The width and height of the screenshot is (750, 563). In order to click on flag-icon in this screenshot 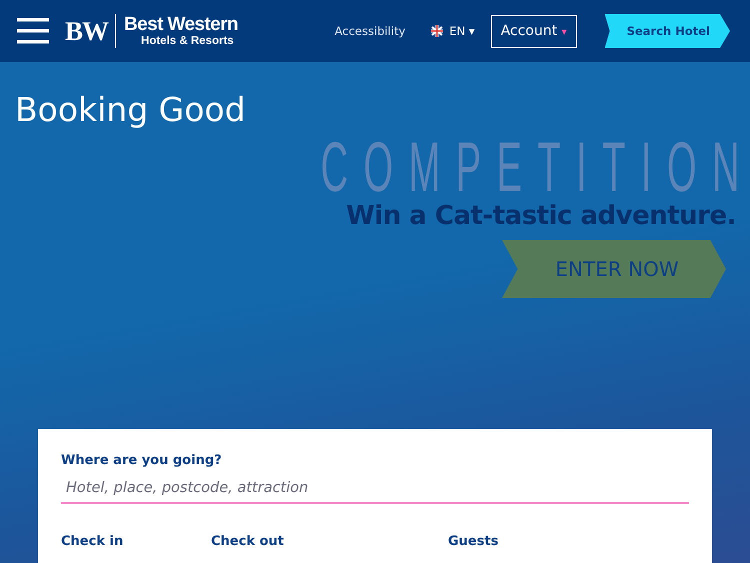, I will do `click(437, 31)`.